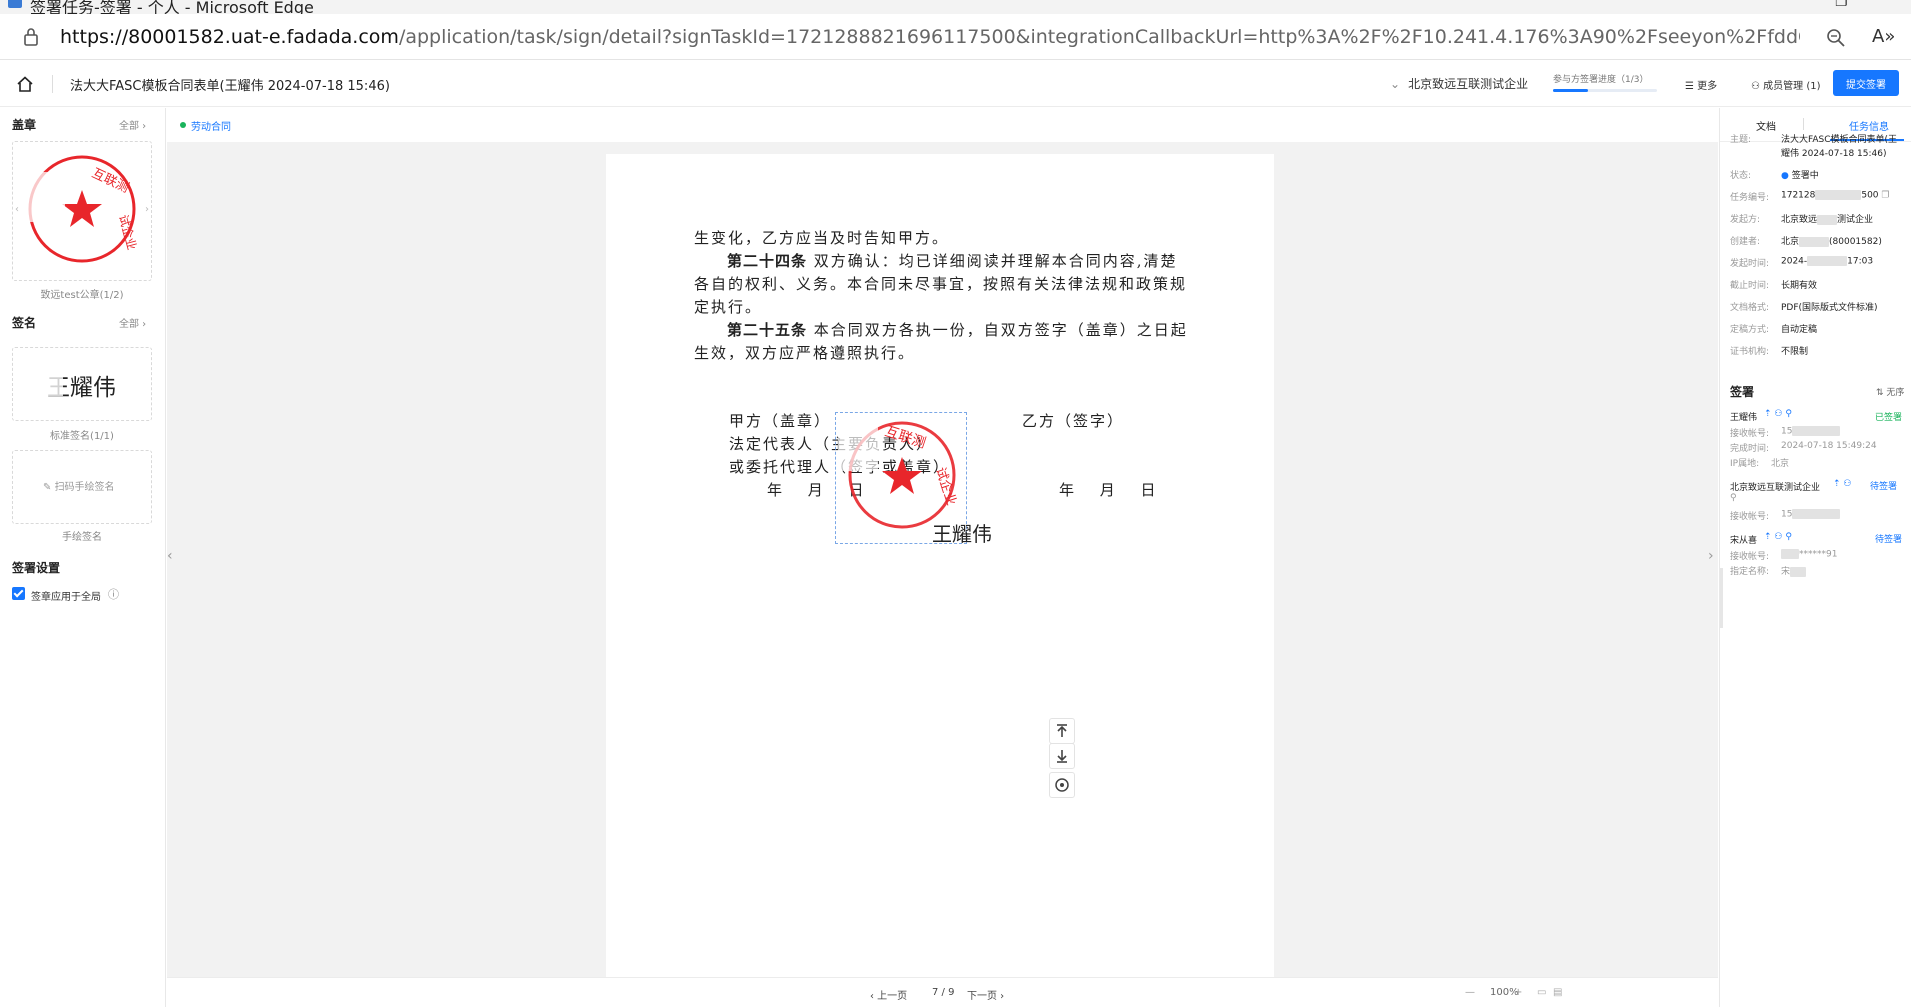 The width and height of the screenshot is (1911, 1007). What do you see at coordinates (1541, 992) in the screenshot?
I see `fit-page-icon: ▭` at bounding box center [1541, 992].